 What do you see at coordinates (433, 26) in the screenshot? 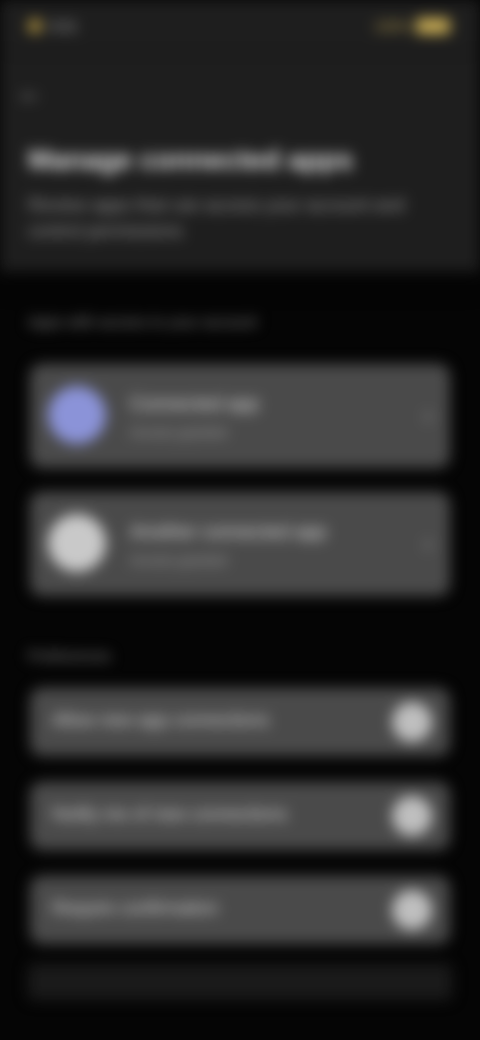
I see `battery-icon` at bounding box center [433, 26].